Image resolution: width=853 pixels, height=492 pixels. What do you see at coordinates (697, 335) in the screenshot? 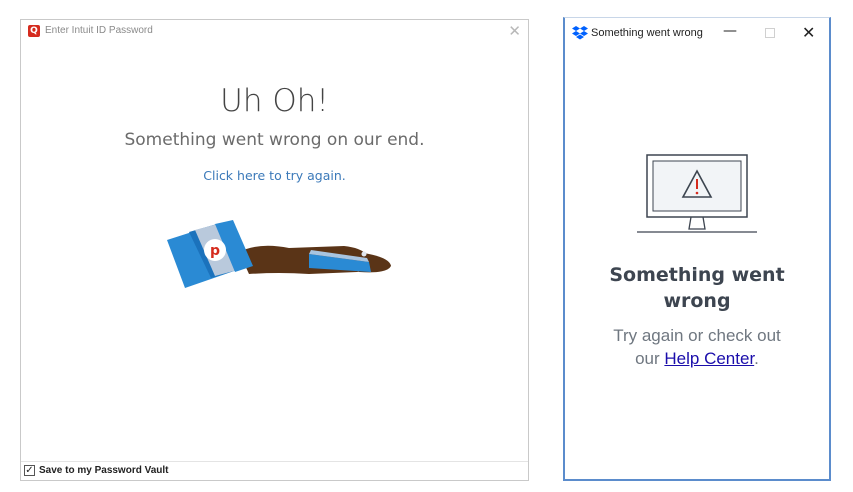
I see `error-body-line1: Try again or check out` at bounding box center [697, 335].